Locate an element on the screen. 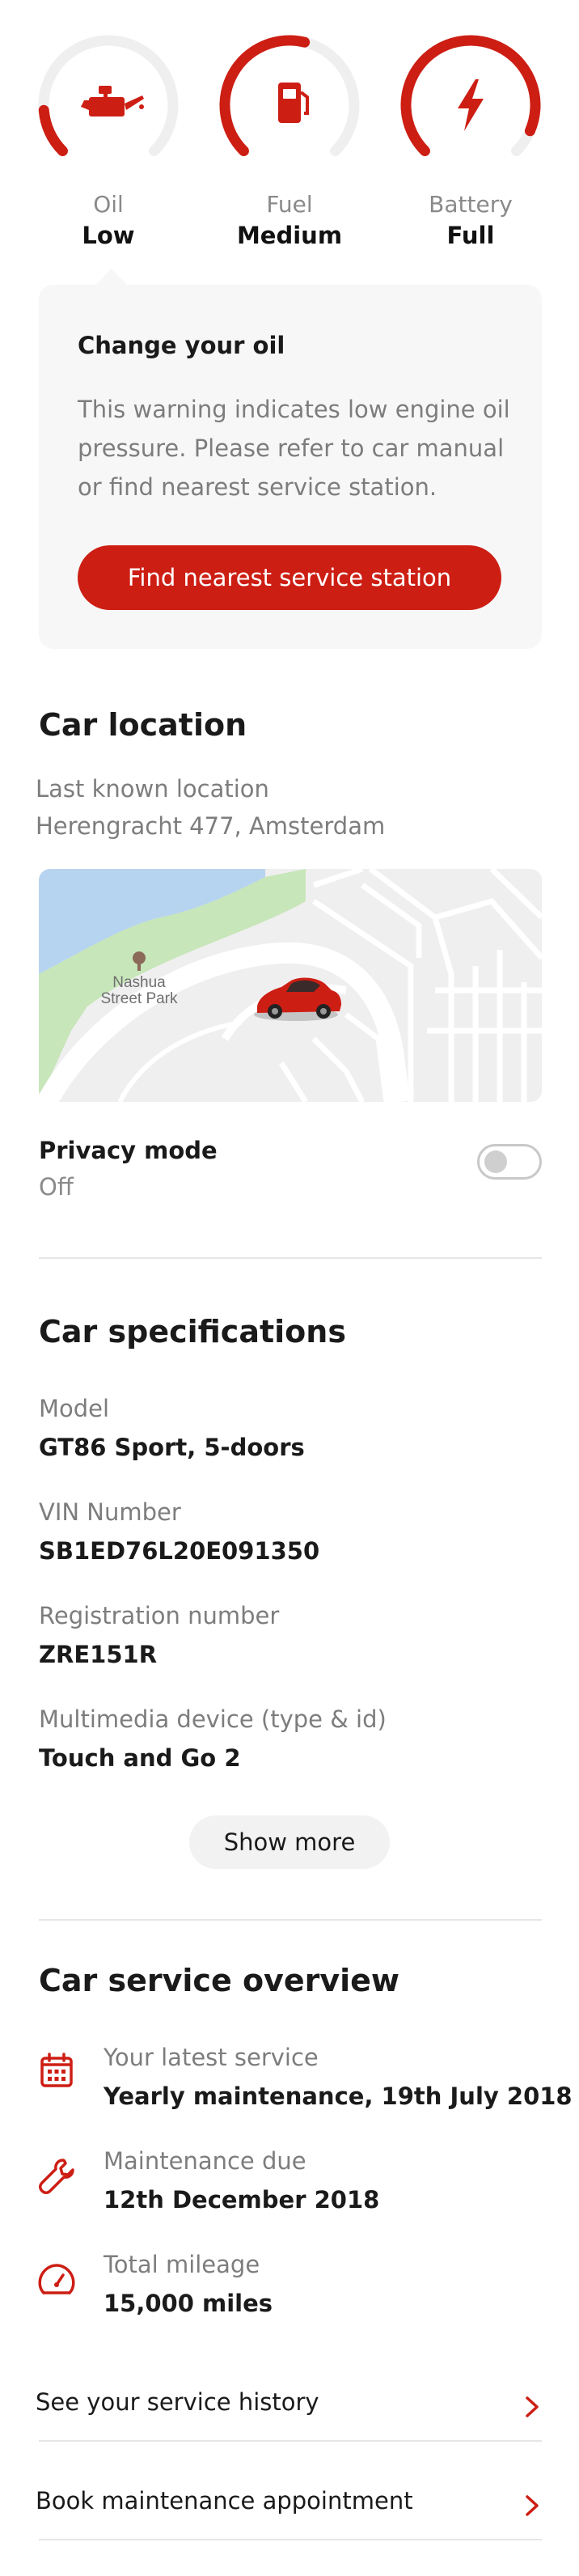 The width and height of the screenshot is (579, 2576). car-location-title: Car location is located at coordinates (143, 725).